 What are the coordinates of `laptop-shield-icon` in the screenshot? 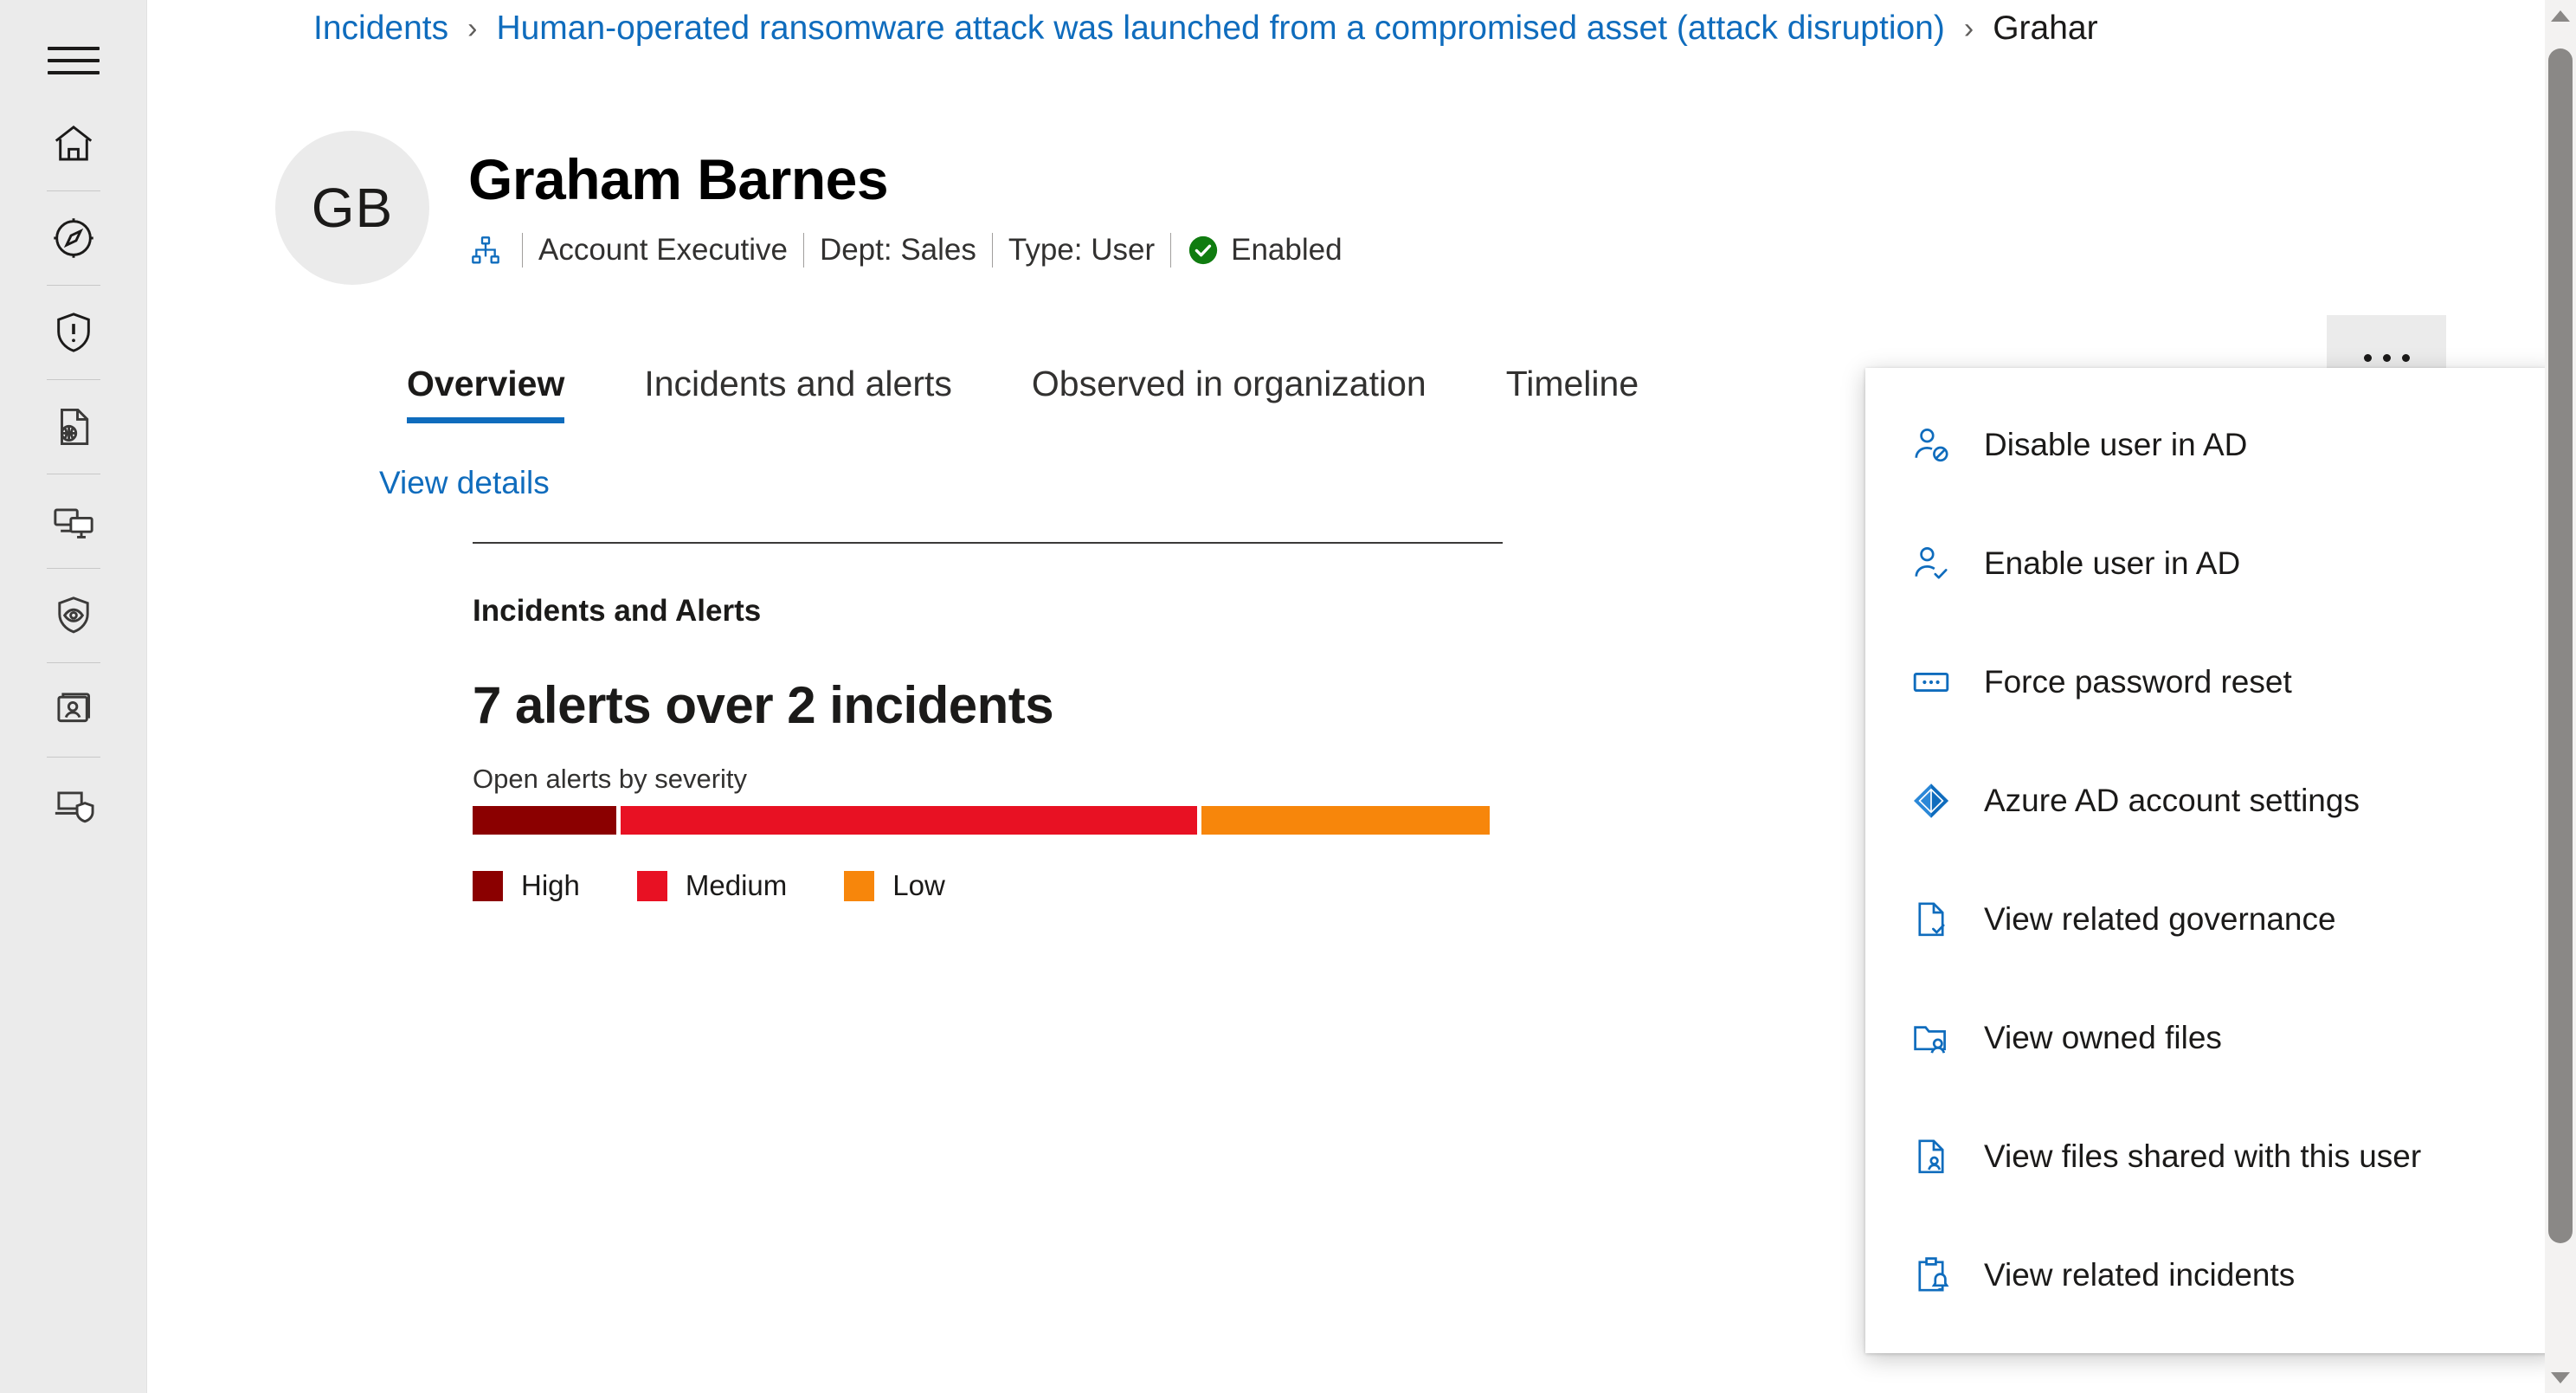 It's located at (73, 804).